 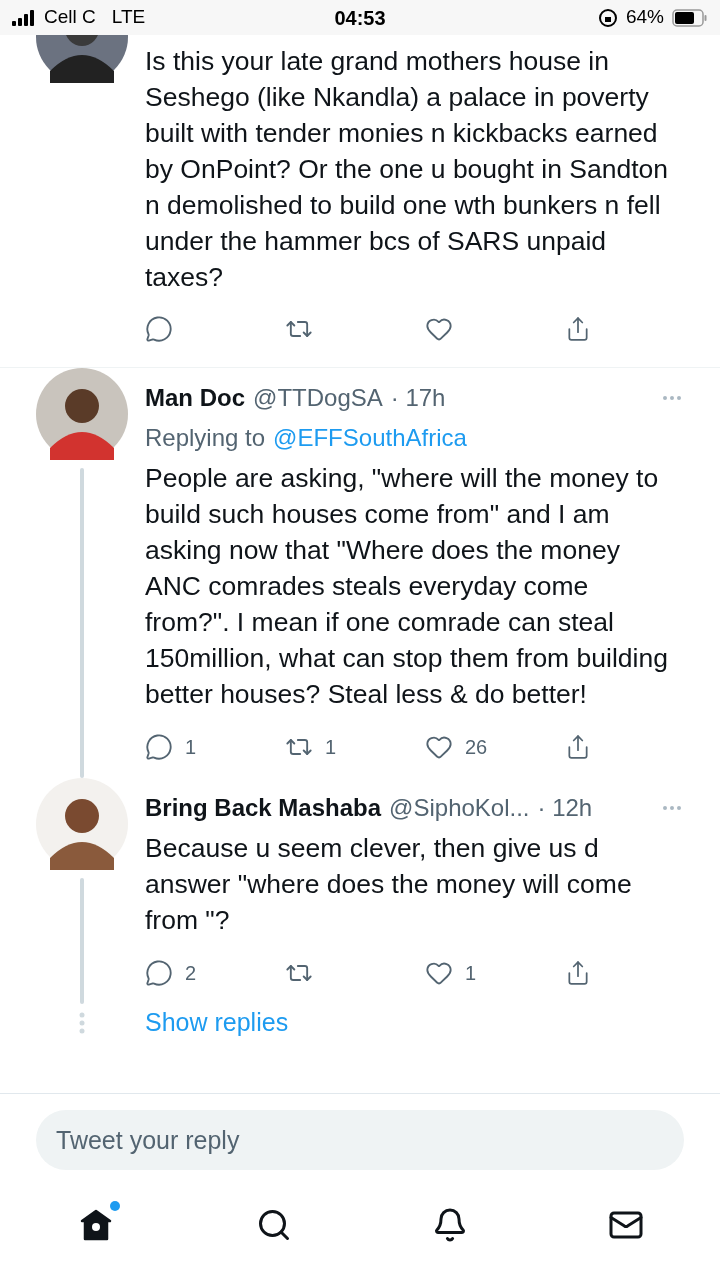 What do you see at coordinates (690, 17) in the screenshot?
I see `battery-icon` at bounding box center [690, 17].